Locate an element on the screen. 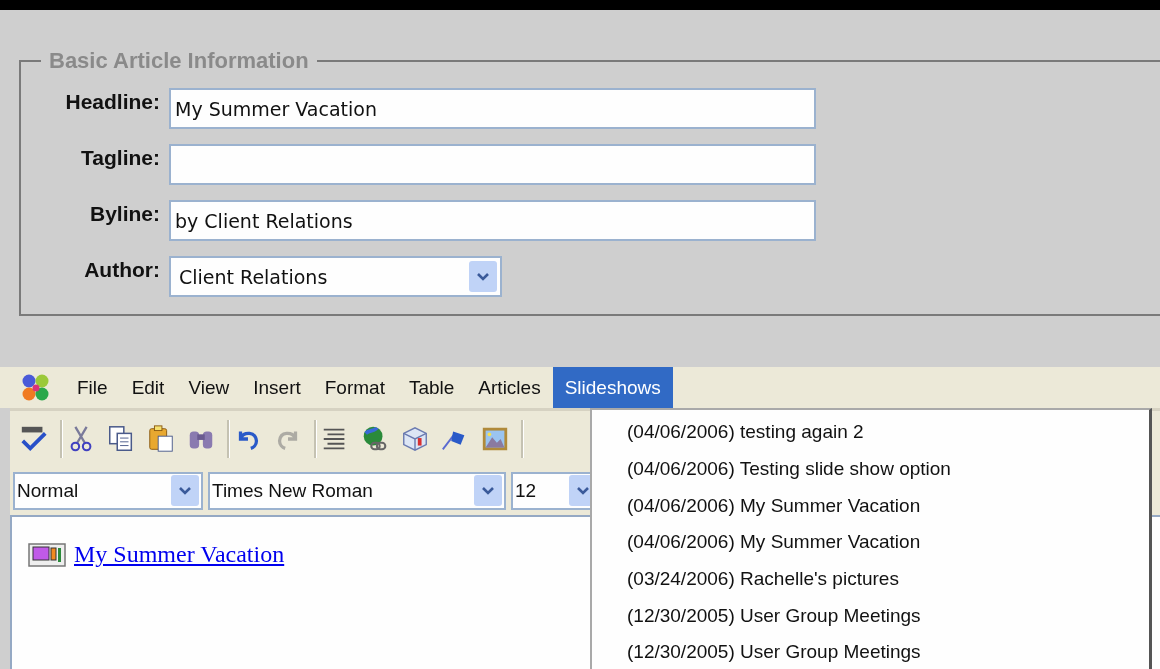 This screenshot has height=669, width=1160. article-link: My Summer Vacation is located at coordinates (179, 554).